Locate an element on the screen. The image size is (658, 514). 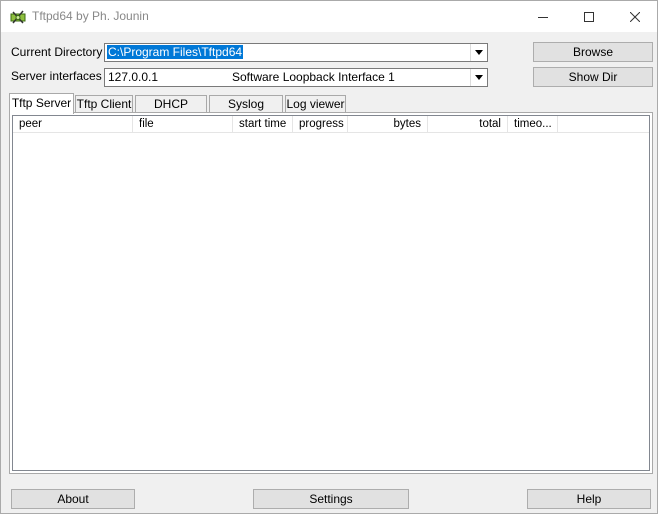
server-interface-name: Software Loopback Interface 1 is located at coordinates (313, 77).